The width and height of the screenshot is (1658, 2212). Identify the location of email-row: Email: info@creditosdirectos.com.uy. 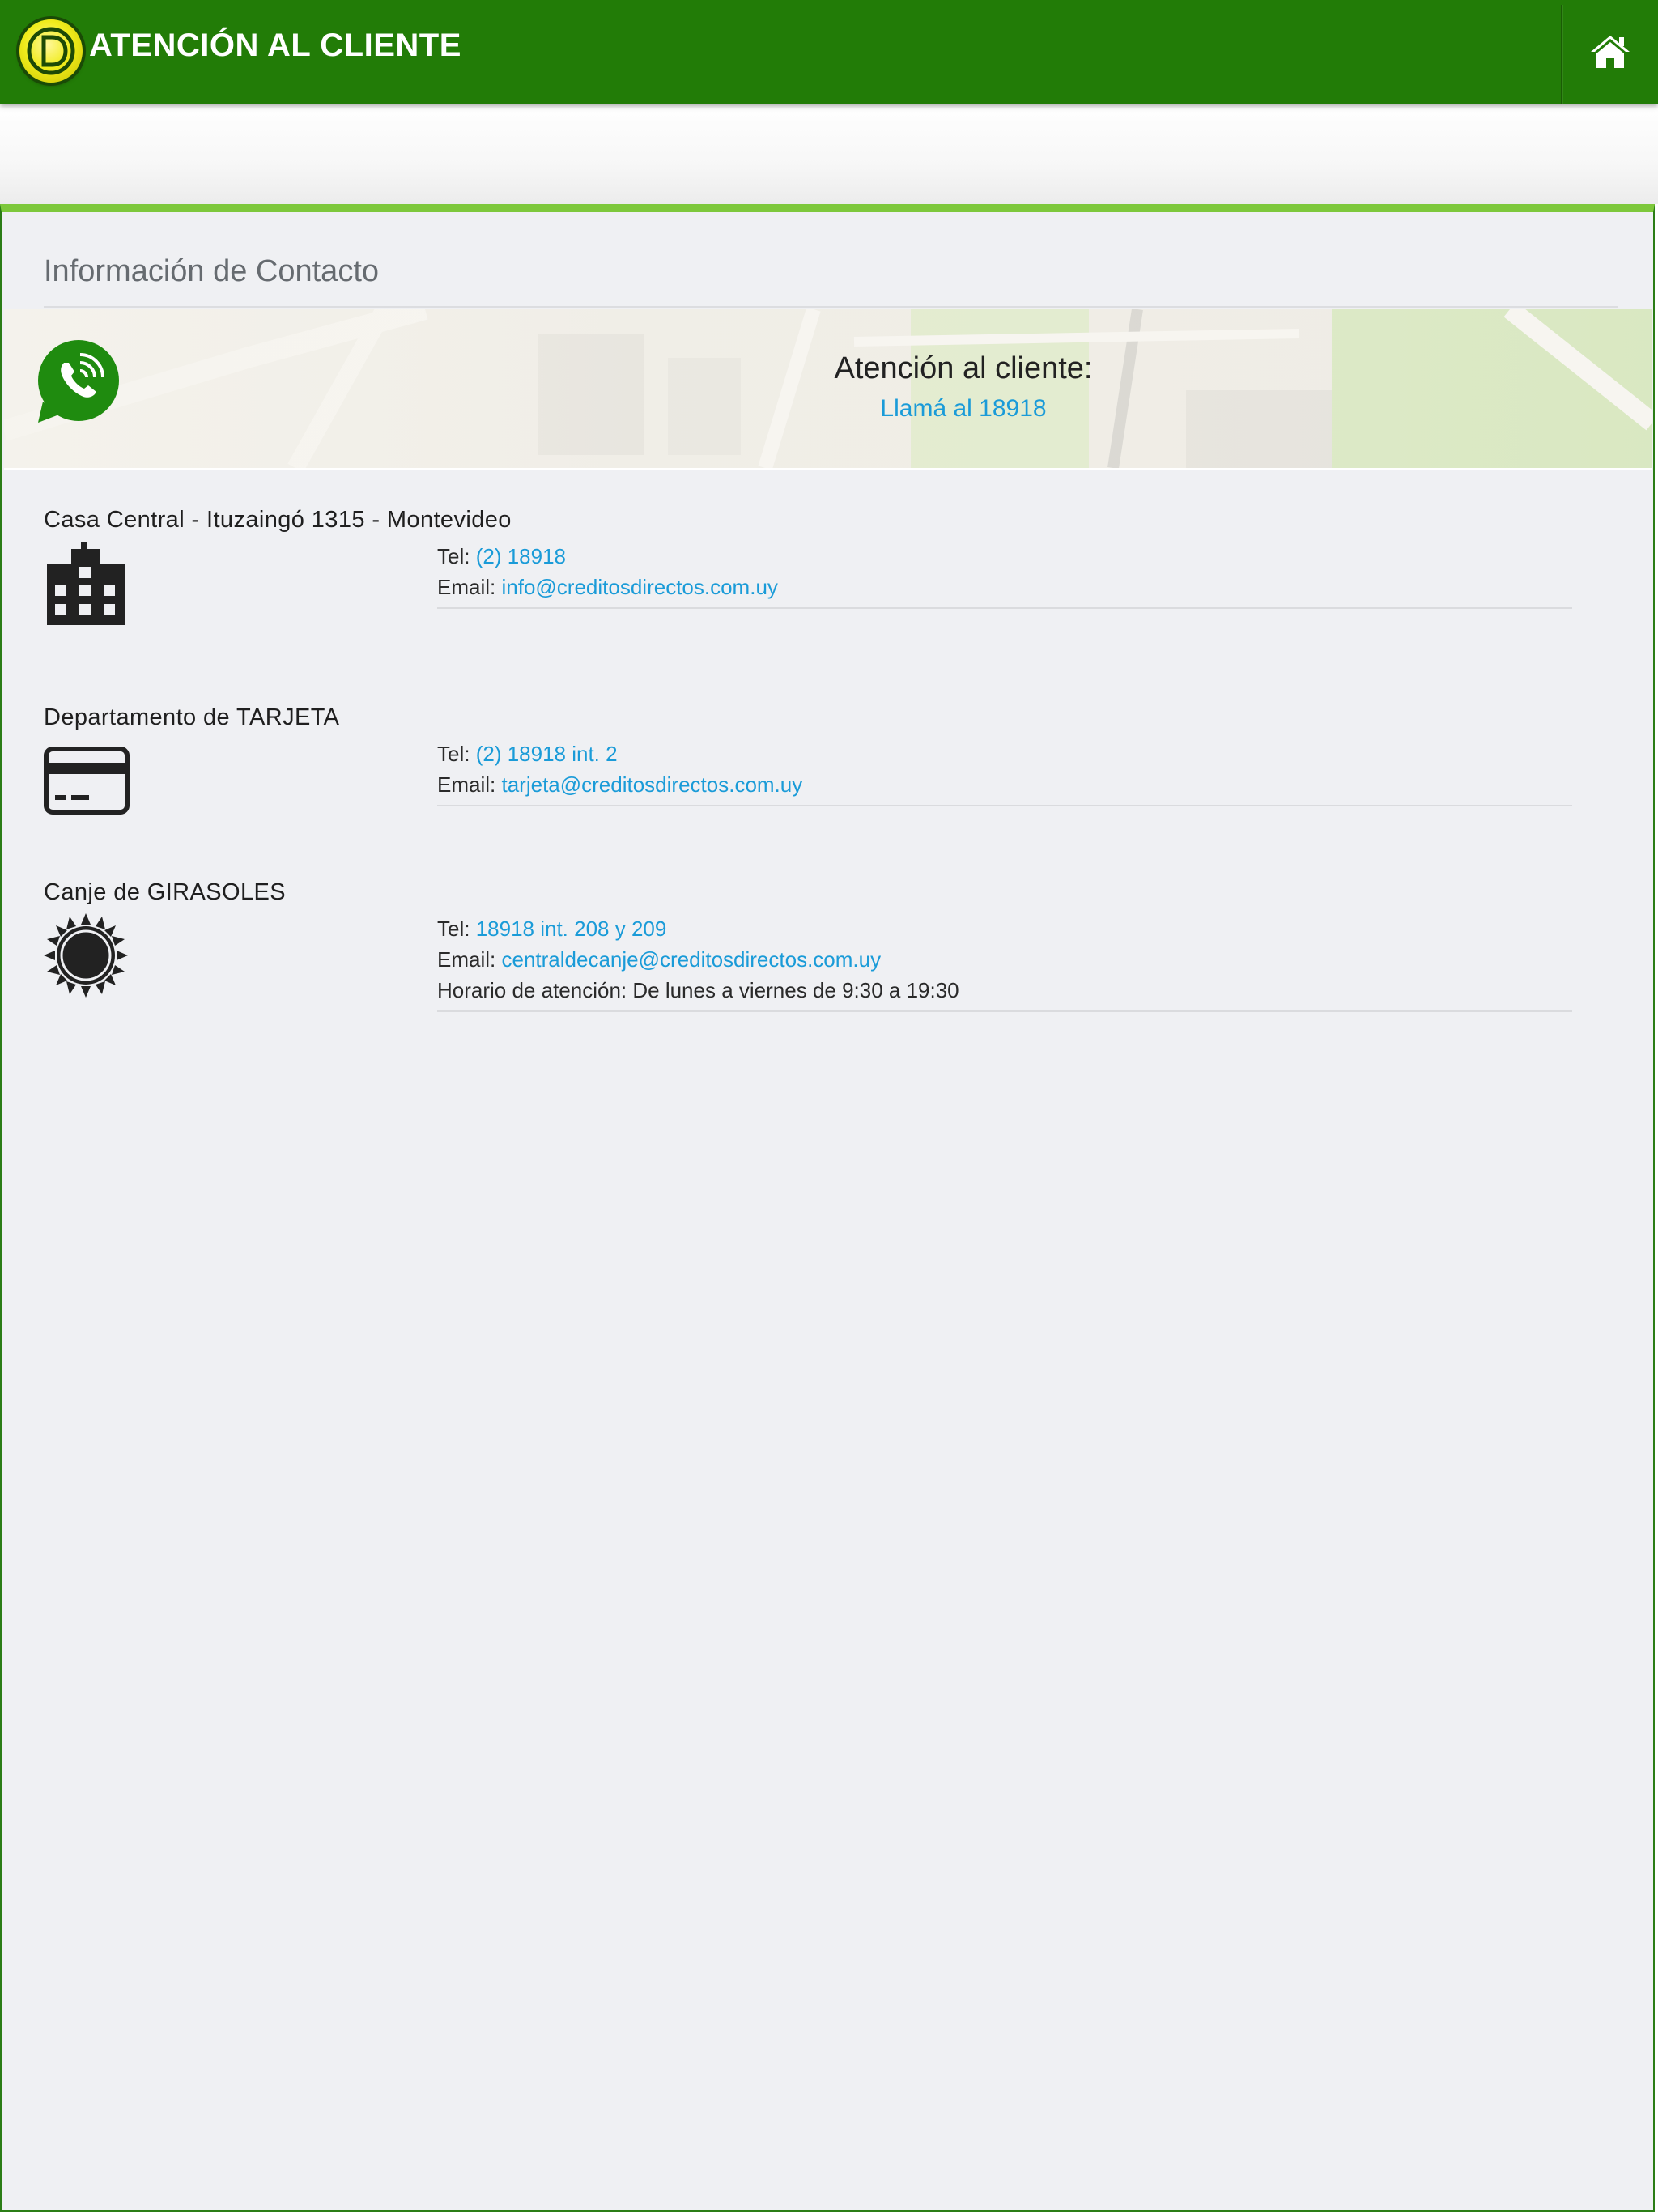
(1004, 587).